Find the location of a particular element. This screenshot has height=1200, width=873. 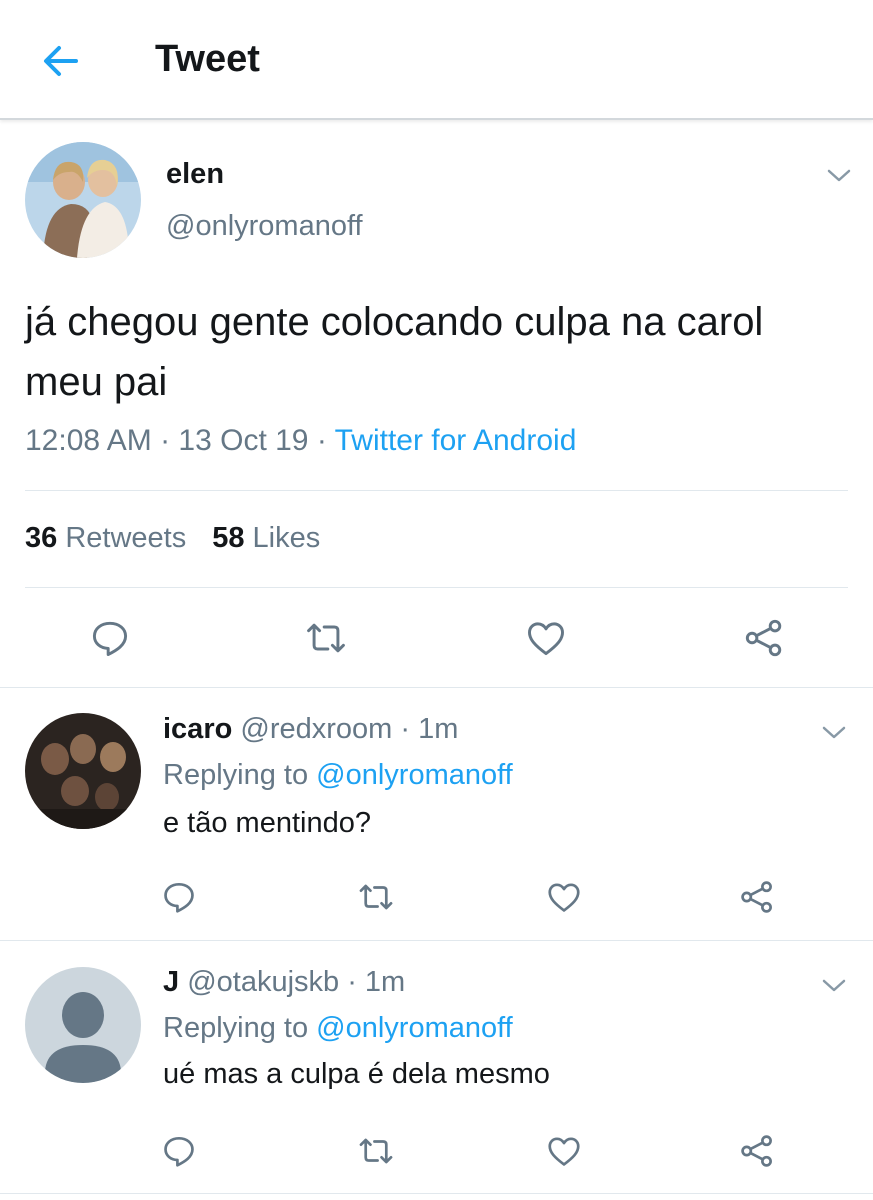

reply-header: icaro @redxroom · 1m is located at coordinates (310, 729).